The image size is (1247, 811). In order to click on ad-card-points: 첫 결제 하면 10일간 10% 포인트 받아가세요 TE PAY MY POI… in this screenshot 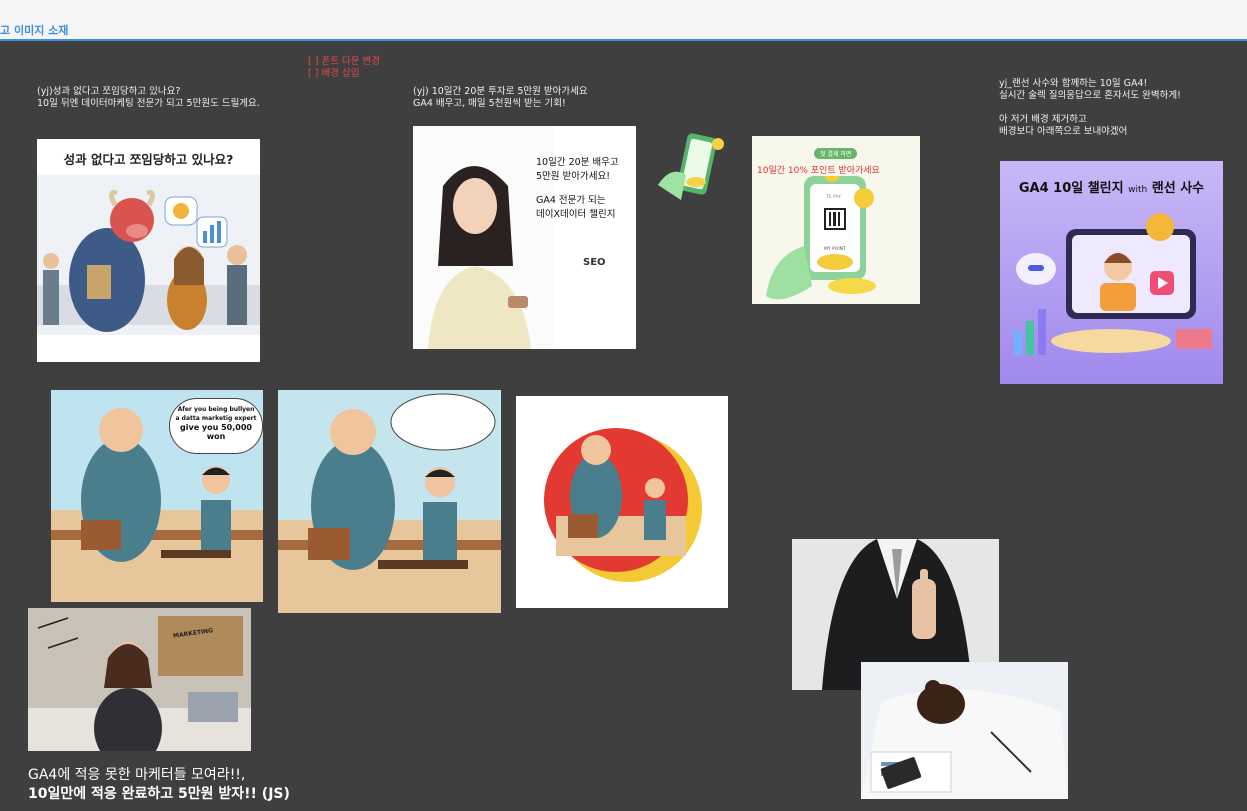, I will do `click(836, 220)`.